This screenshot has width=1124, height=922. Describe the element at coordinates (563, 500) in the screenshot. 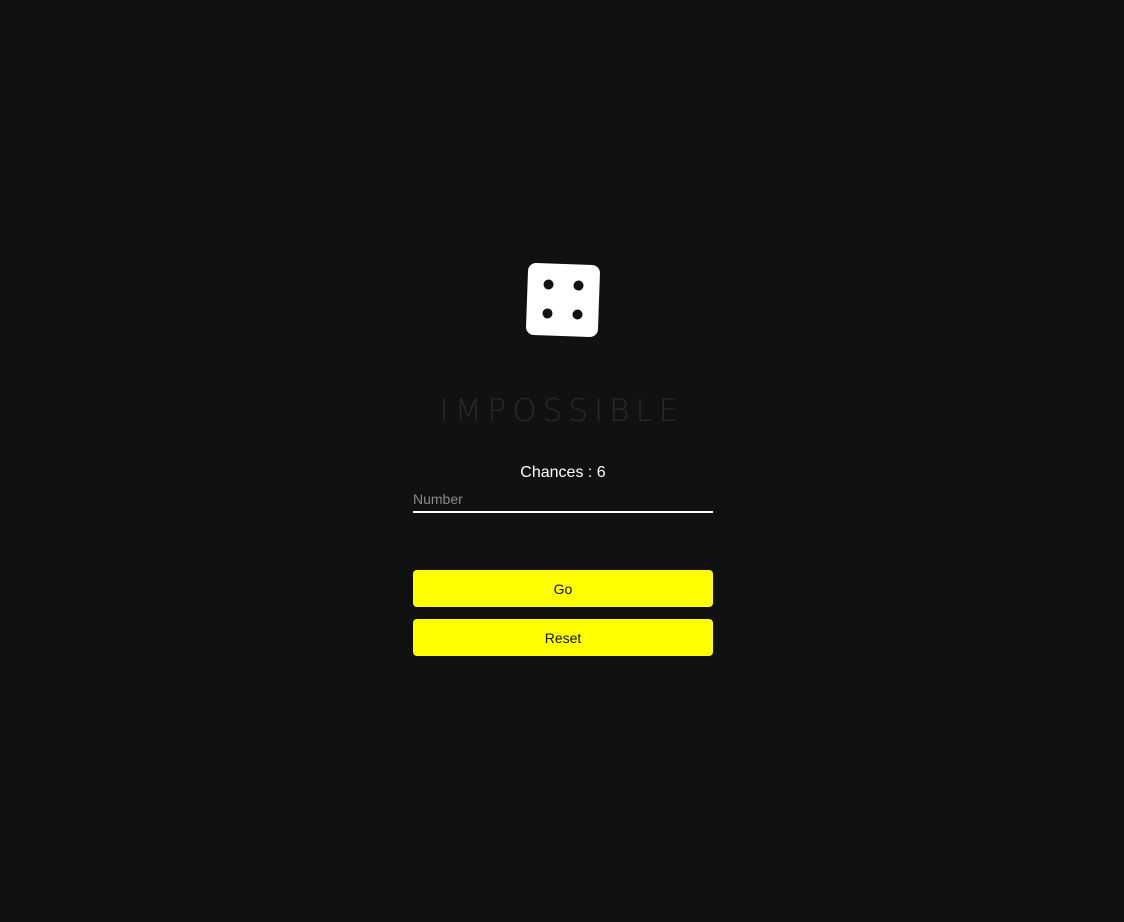

I see `number-input` at that location.